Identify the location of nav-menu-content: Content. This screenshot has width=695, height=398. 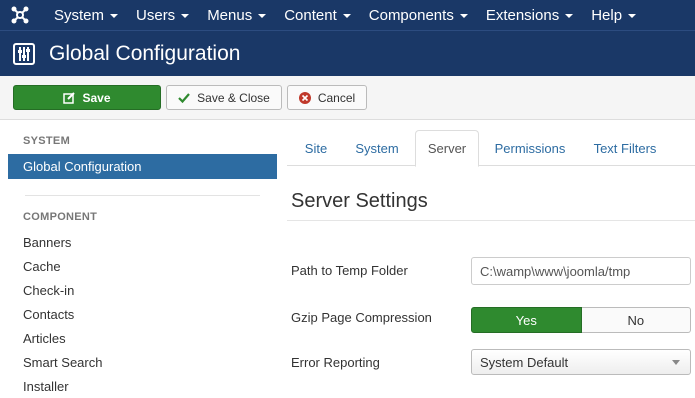
(317, 15).